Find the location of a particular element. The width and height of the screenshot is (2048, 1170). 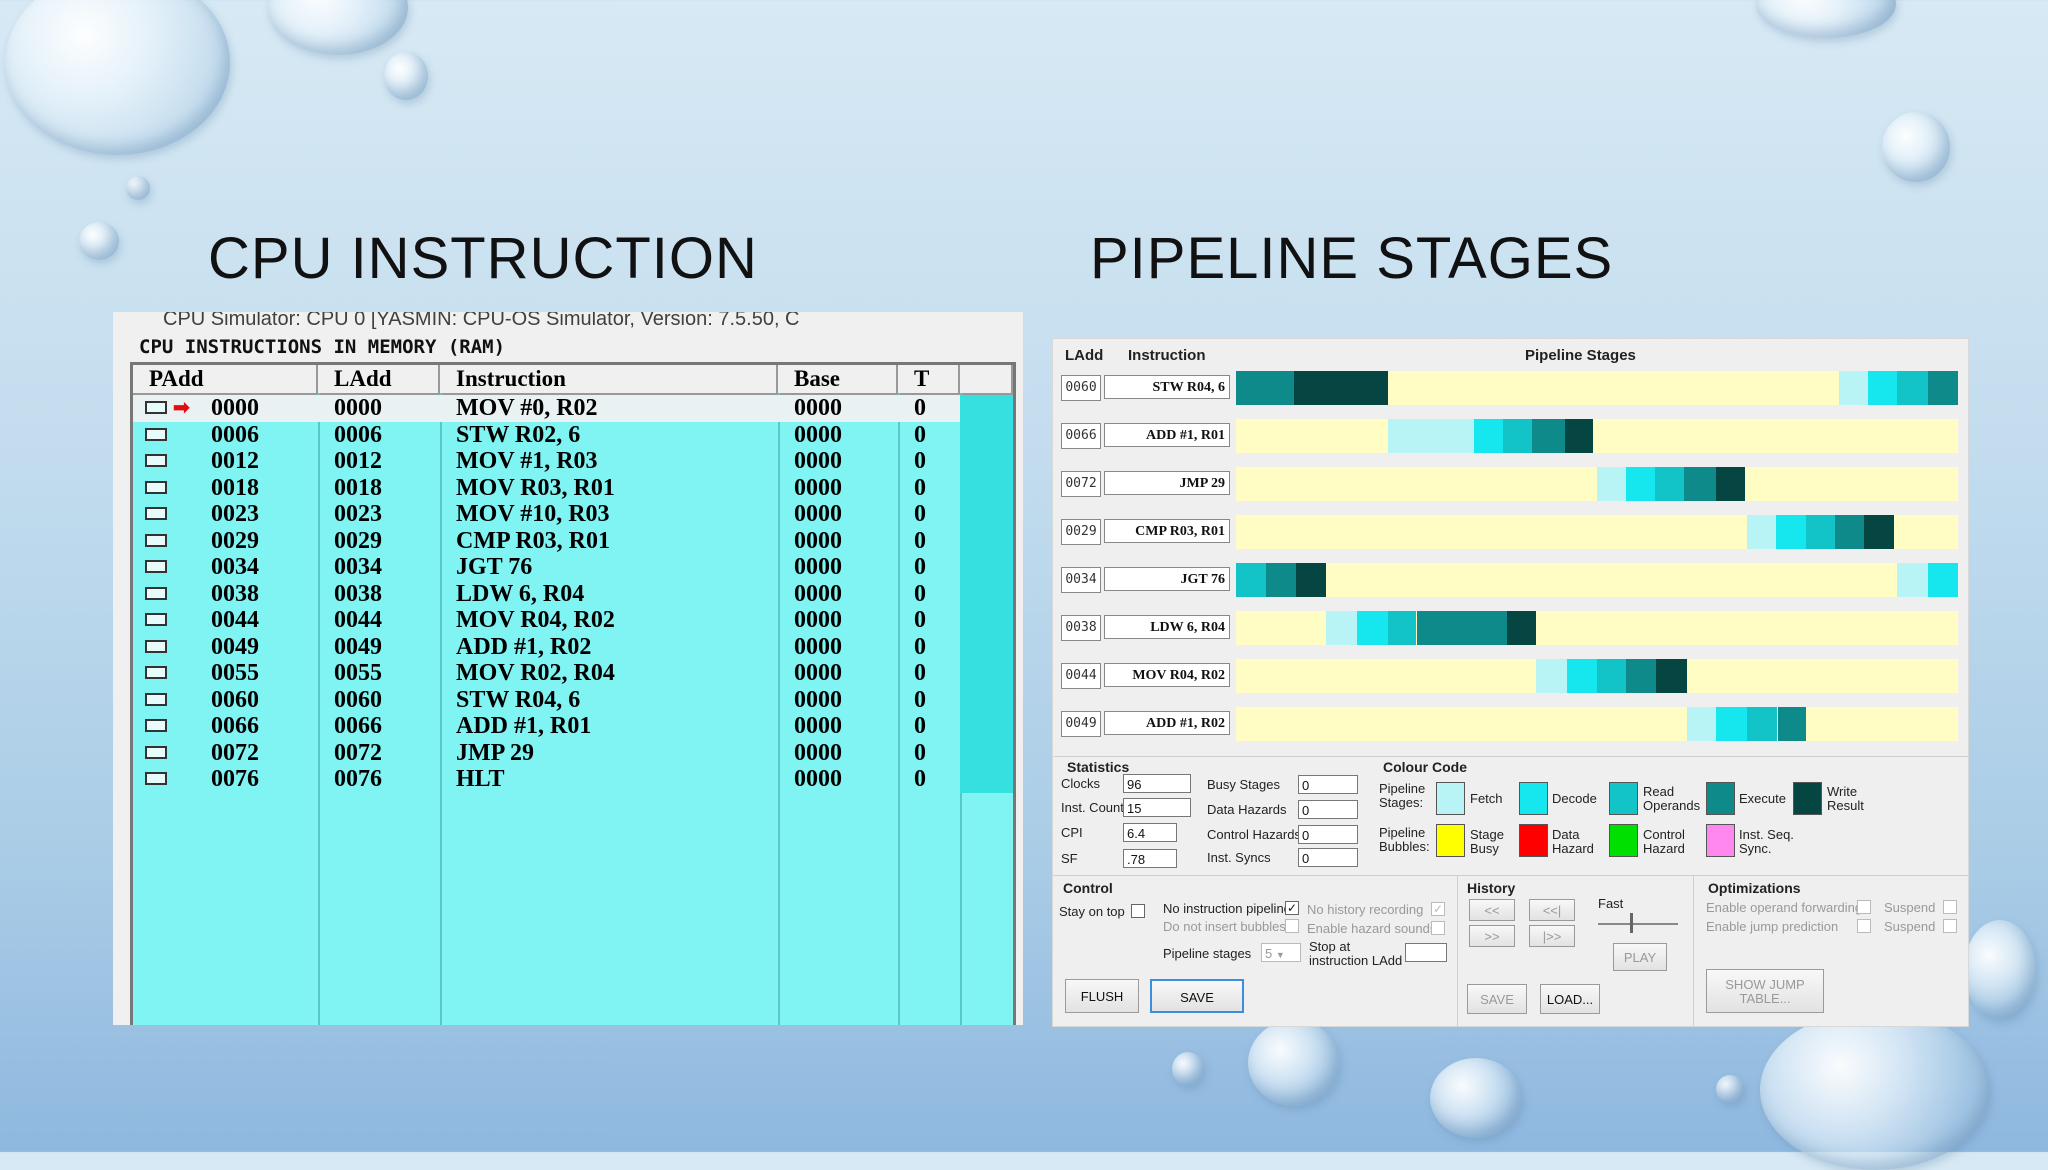

pipeline-row: 0029 CMP R03, R01 is located at coordinates (1511, 535).